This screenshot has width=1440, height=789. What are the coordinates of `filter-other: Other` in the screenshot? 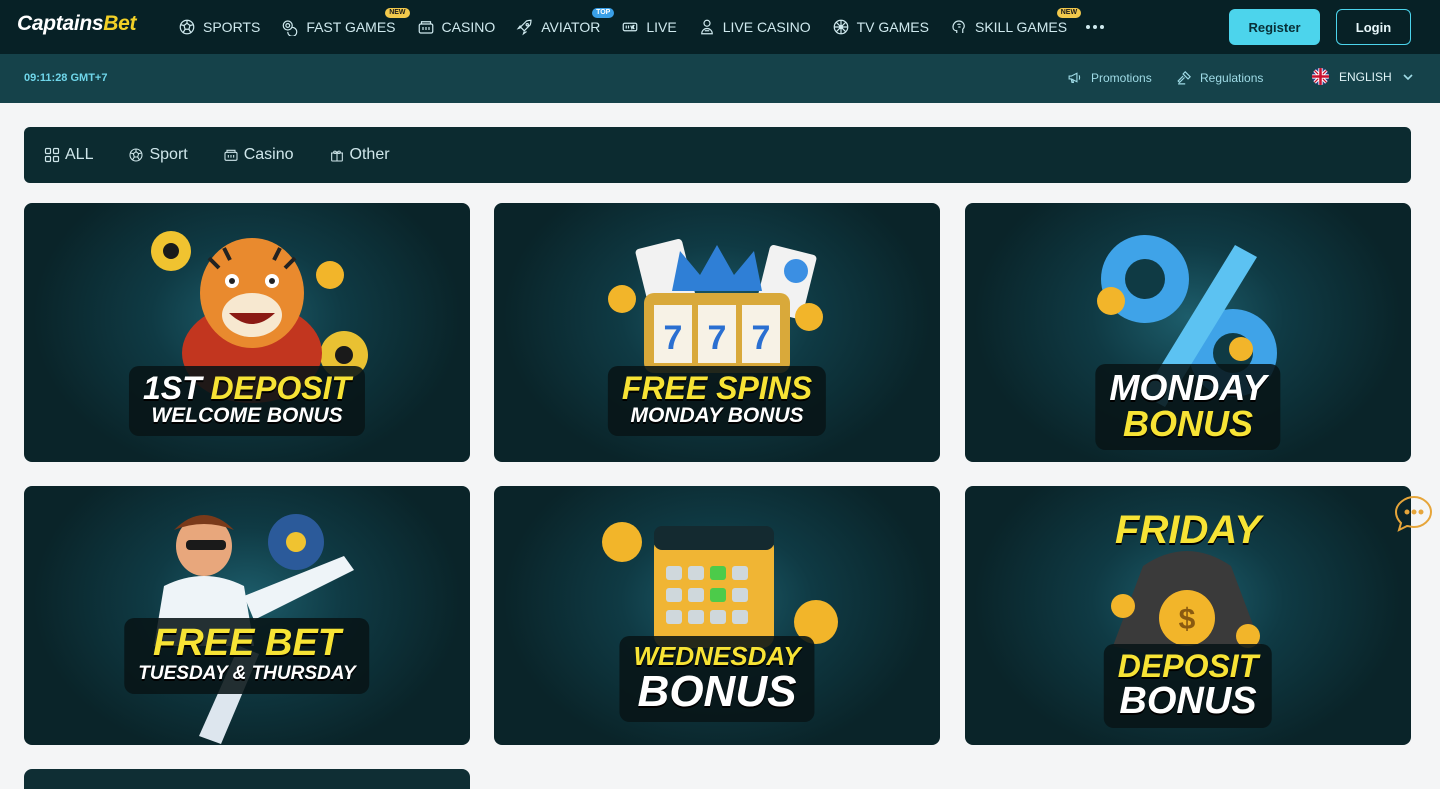 It's located at (359, 155).